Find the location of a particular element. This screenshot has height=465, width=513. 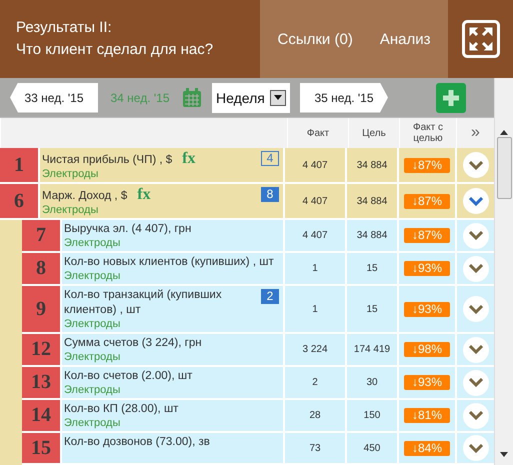

row-number: 14 is located at coordinates (42, 415).